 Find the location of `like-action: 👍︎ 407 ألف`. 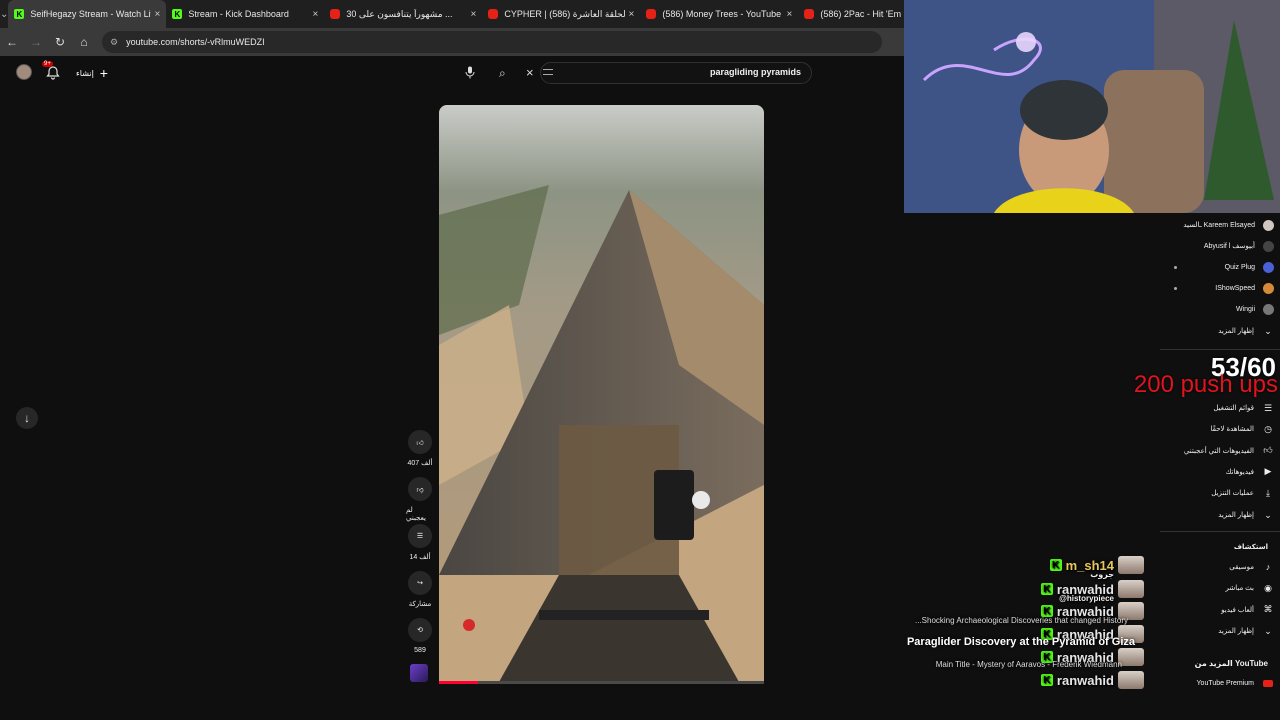

like-action: 👍︎ 407 ألف is located at coordinates (420, 448).